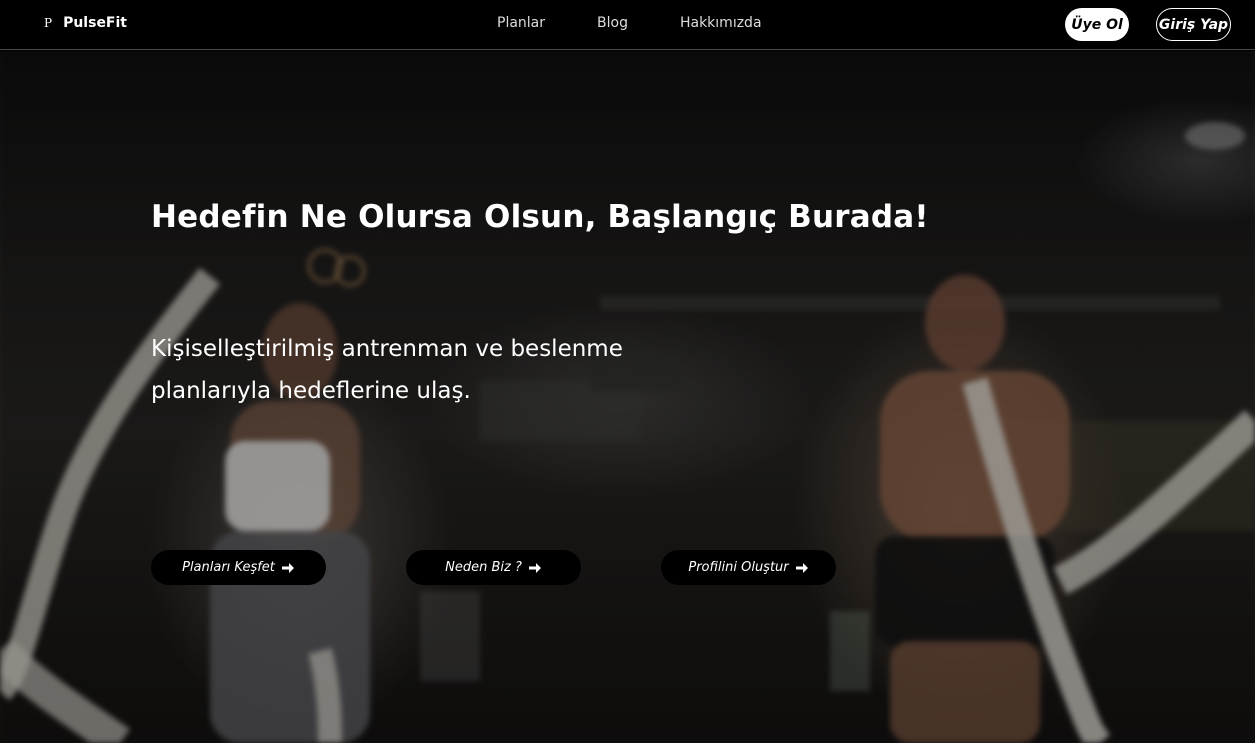 The image size is (1255, 743). Describe the element at coordinates (1193, 24) in the screenshot. I see `login-button: Giriş Yap` at that location.